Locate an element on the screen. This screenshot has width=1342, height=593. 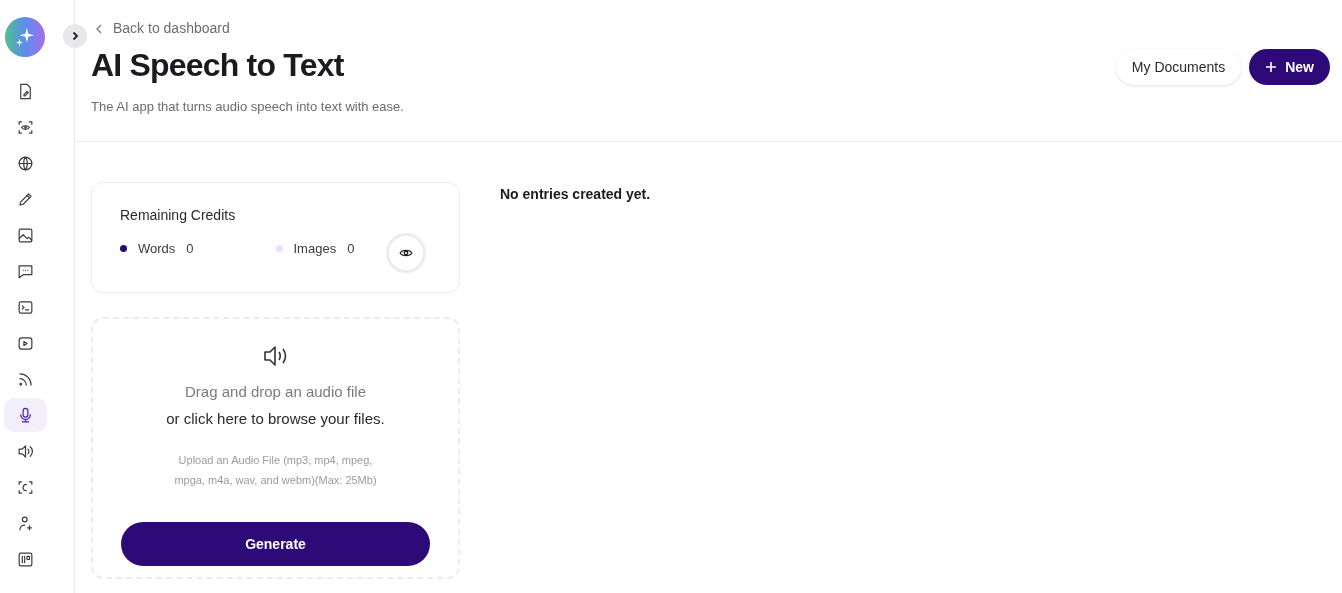
dropzone-text: Drag and drop an audio file is located at coordinates (275, 392).